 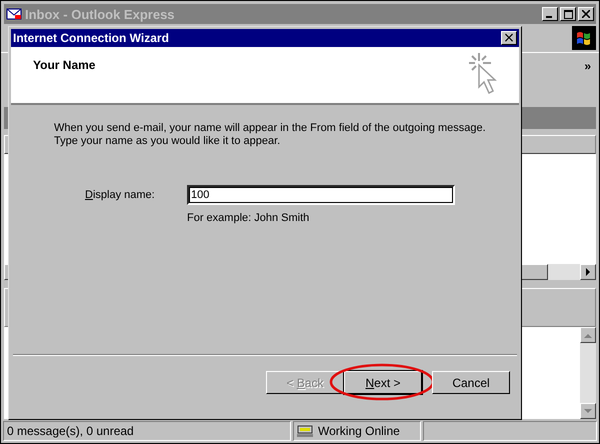 What do you see at coordinates (359, 431) in the screenshot?
I see `connection-status: Working Online` at bounding box center [359, 431].